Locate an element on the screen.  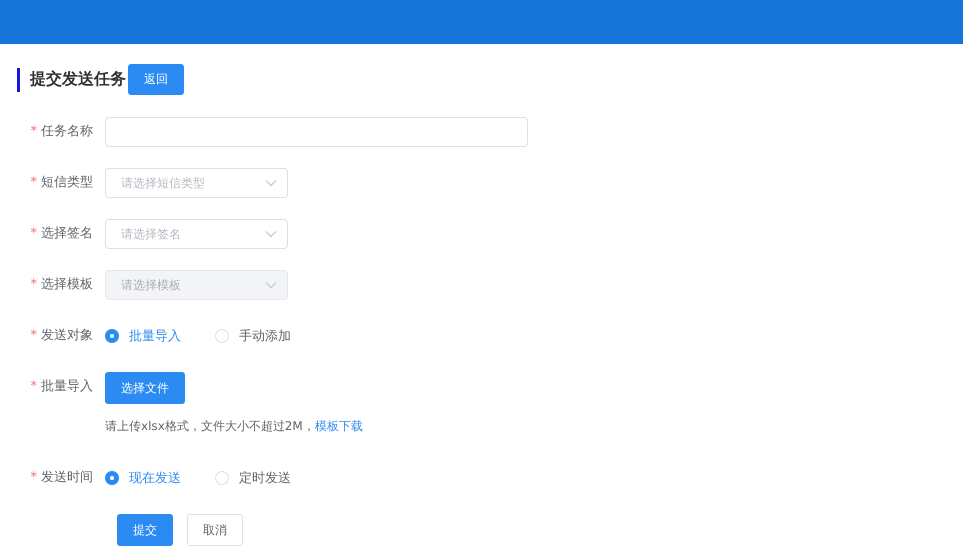
choose-file-button: 选择文件 is located at coordinates (145, 388).